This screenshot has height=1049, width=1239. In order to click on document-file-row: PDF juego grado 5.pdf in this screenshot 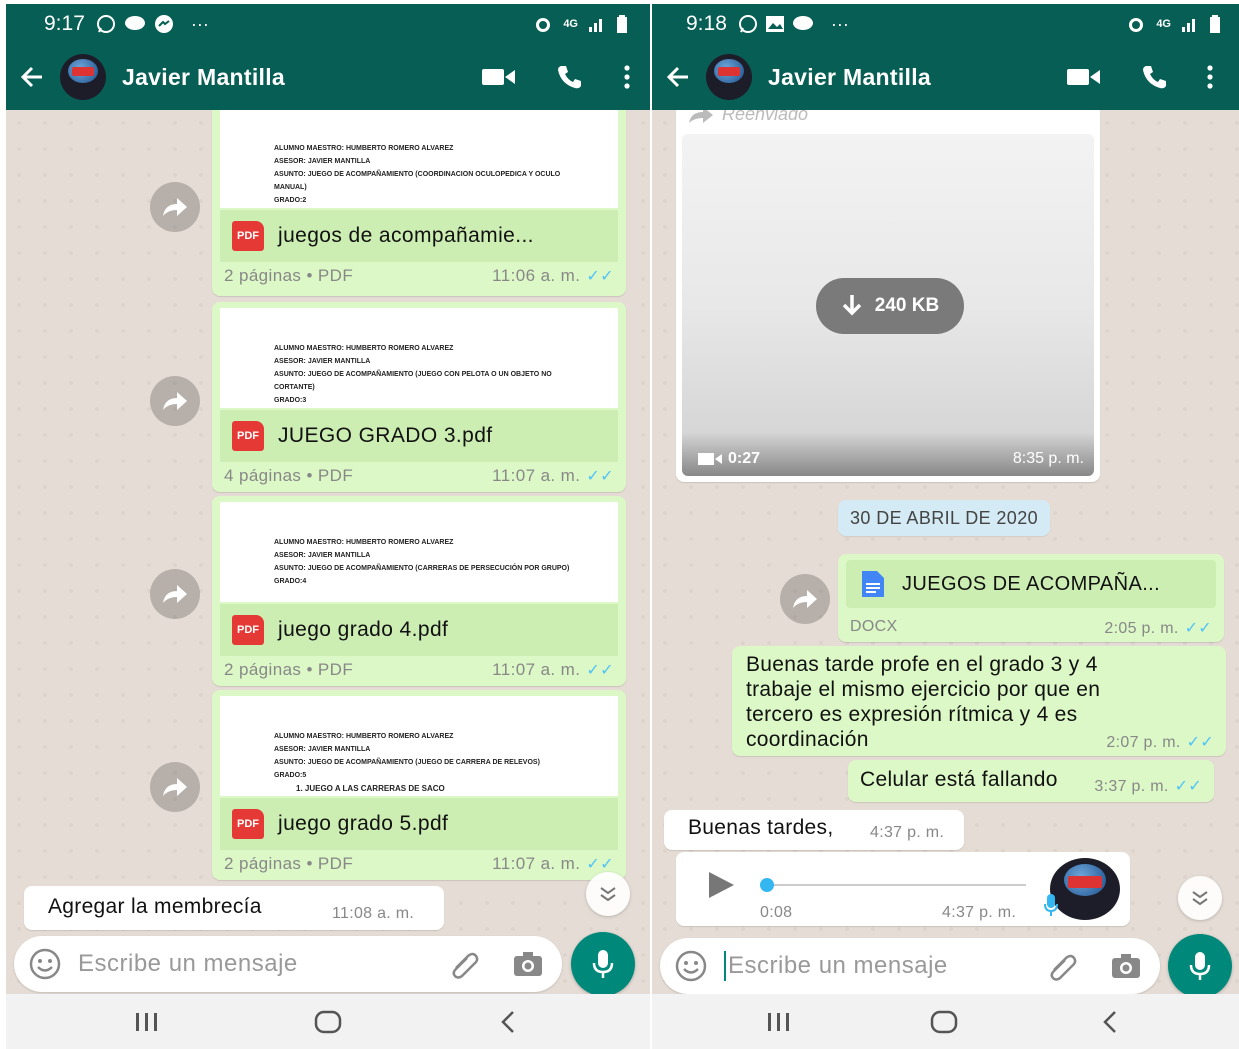, I will do `click(419, 824)`.